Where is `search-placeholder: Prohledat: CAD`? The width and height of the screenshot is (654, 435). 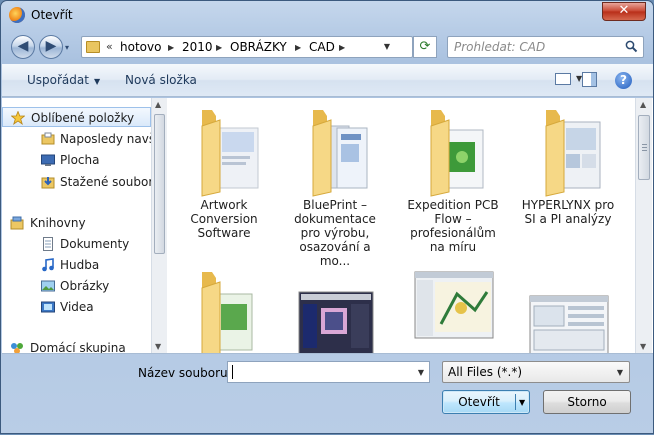 search-placeholder: Prohledat: CAD is located at coordinates (500, 47).